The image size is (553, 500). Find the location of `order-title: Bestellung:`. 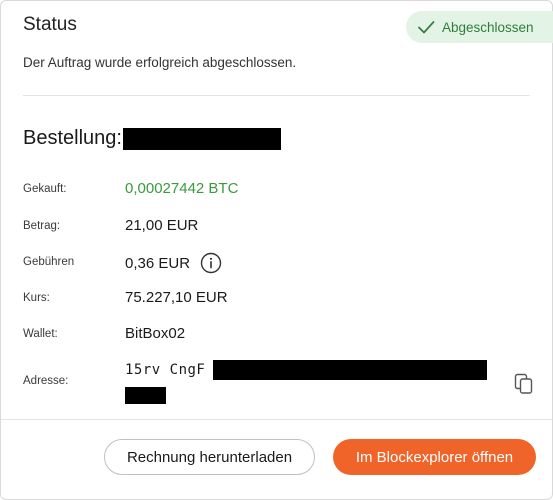

order-title: Bestellung: is located at coordinates (152, 138).